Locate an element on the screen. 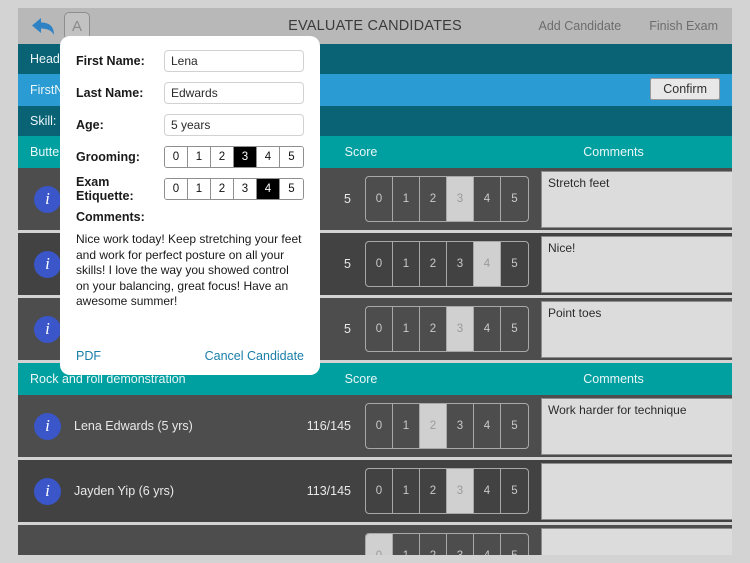 This screenshot has height=563, width=750. field-label: Age: is located at coordinates (90, 125).